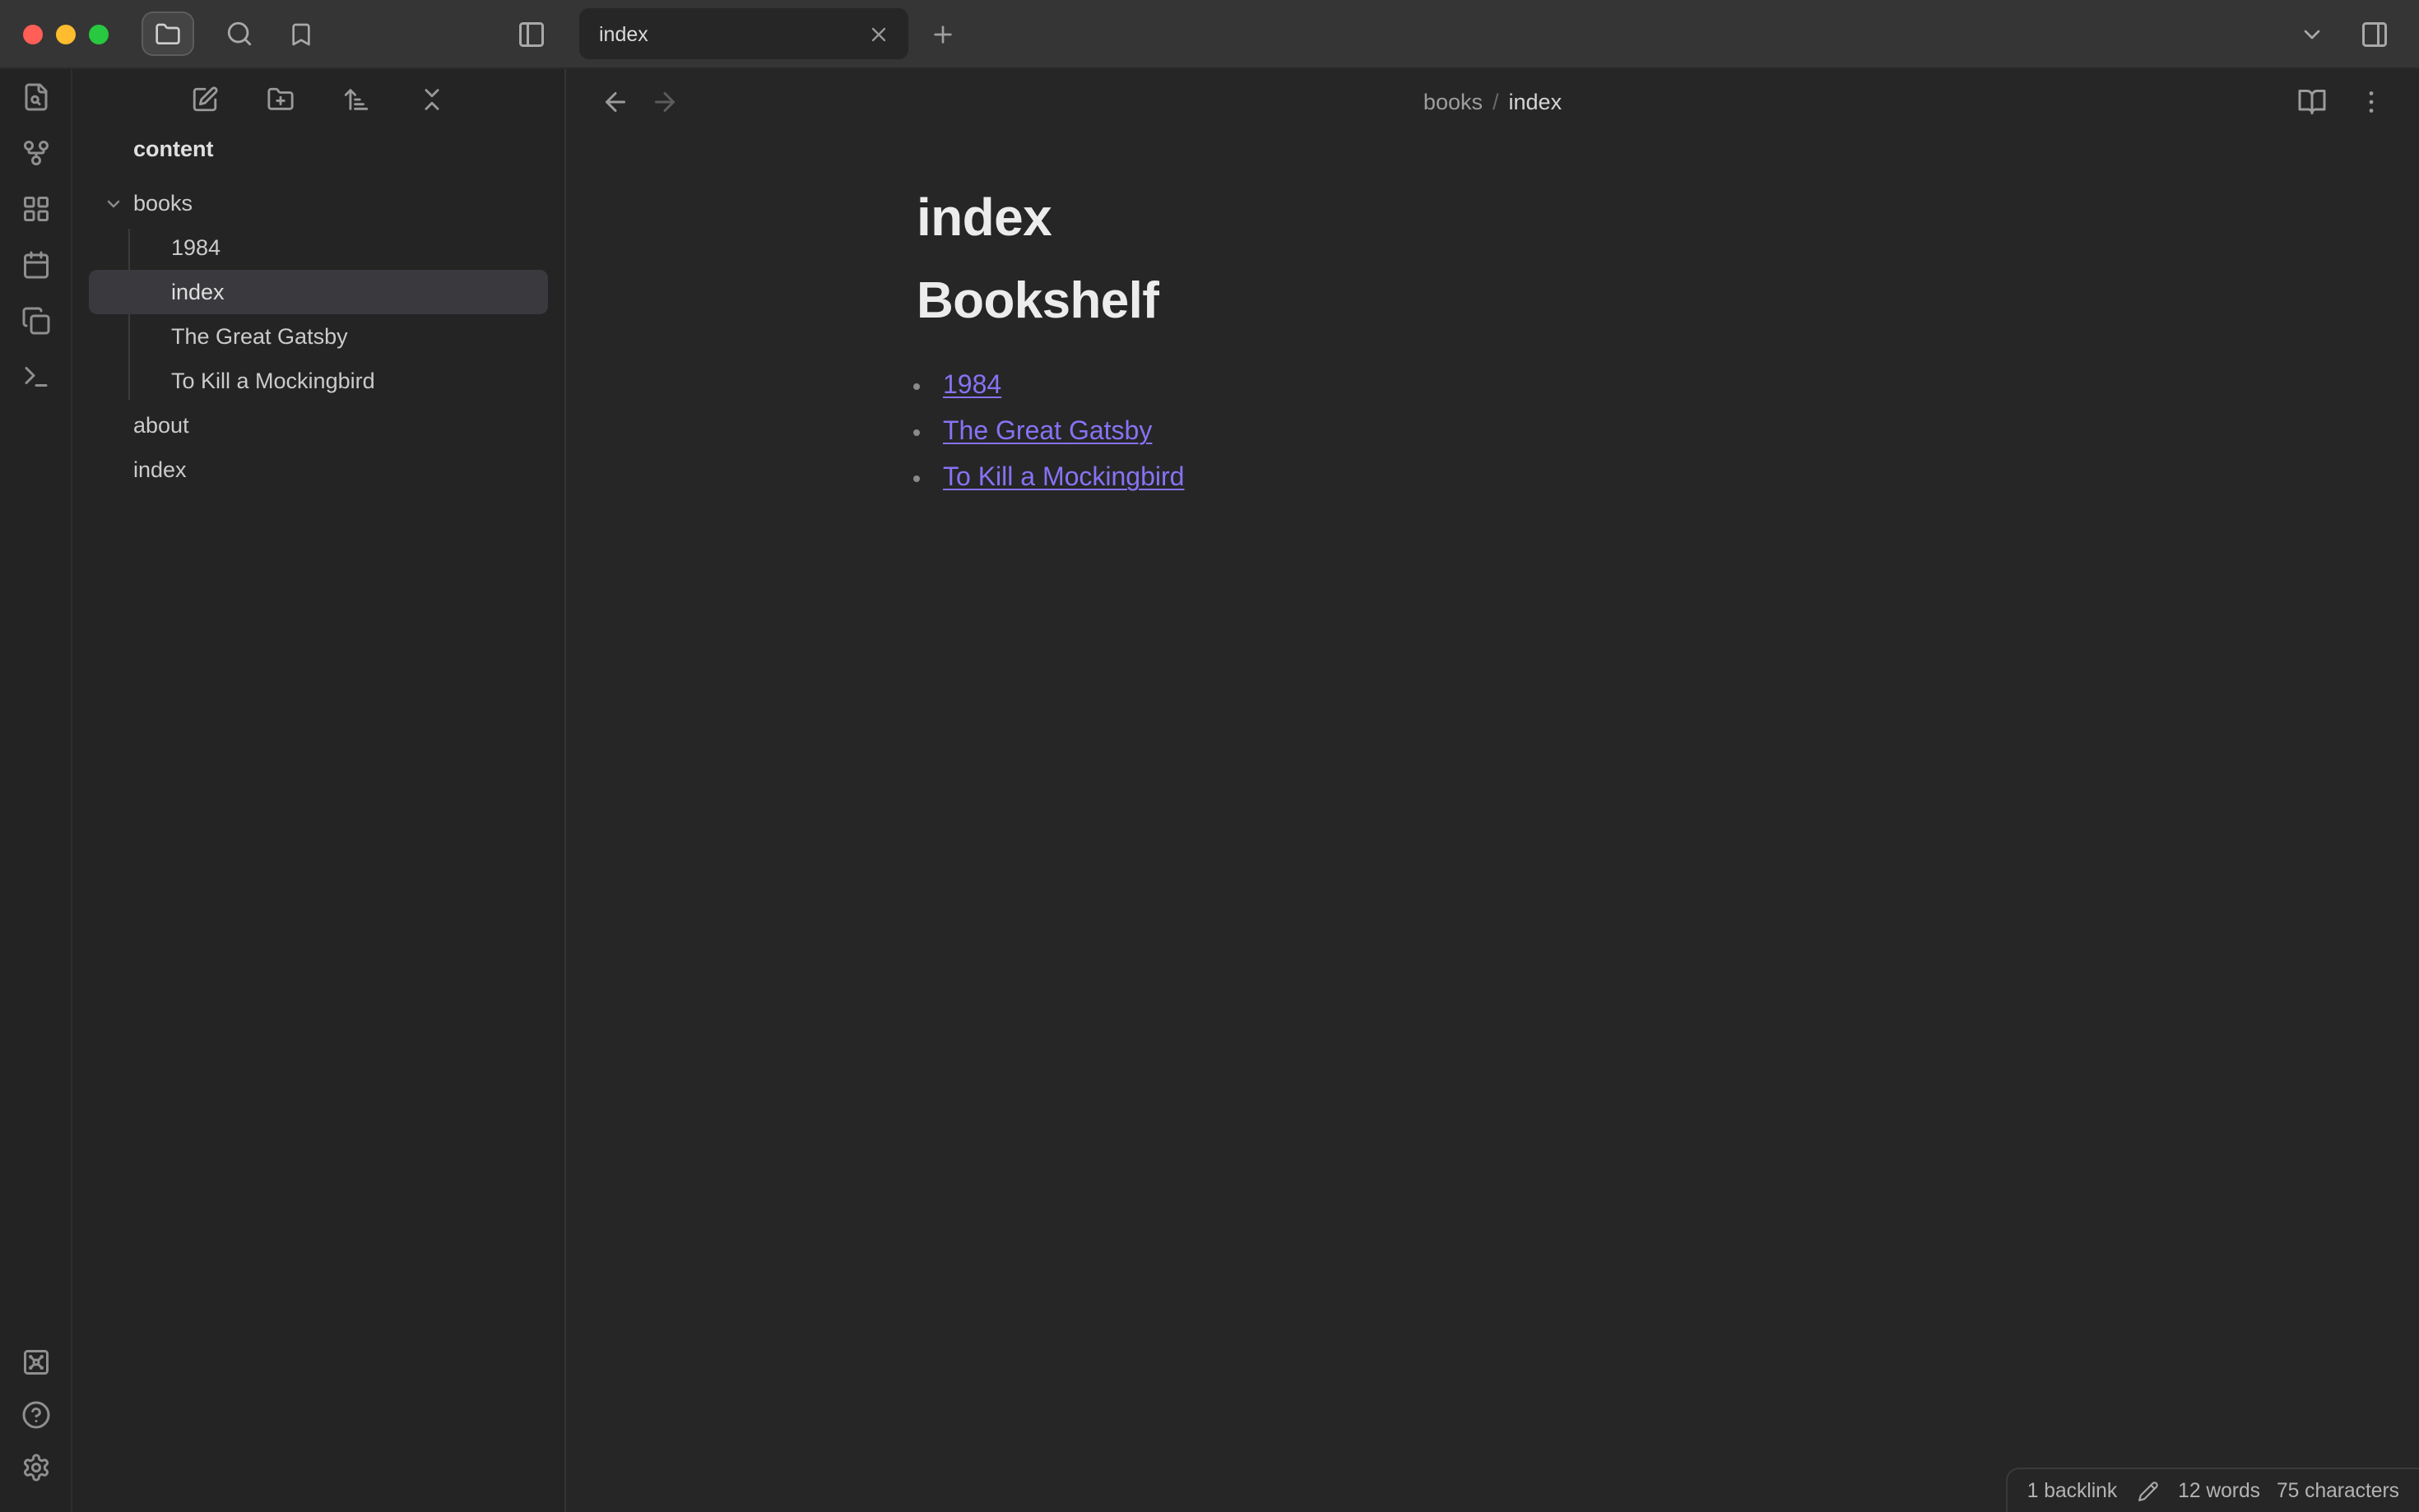 The image size is (2419, 1512). I want to click on note-heading: Bookshelf, so click(1038, 300).